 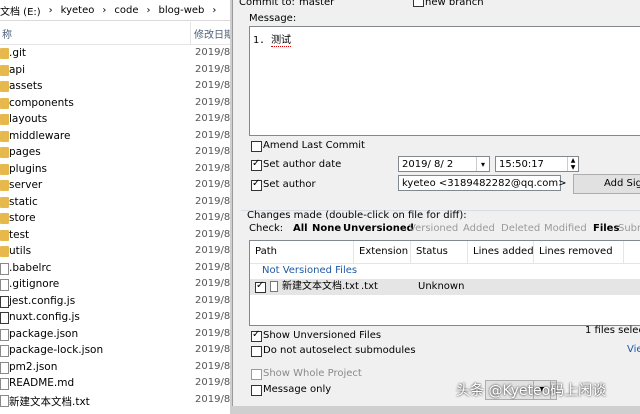 I want to click on file-list-item: plugins 2019/8/, so click(x=117, y=170).